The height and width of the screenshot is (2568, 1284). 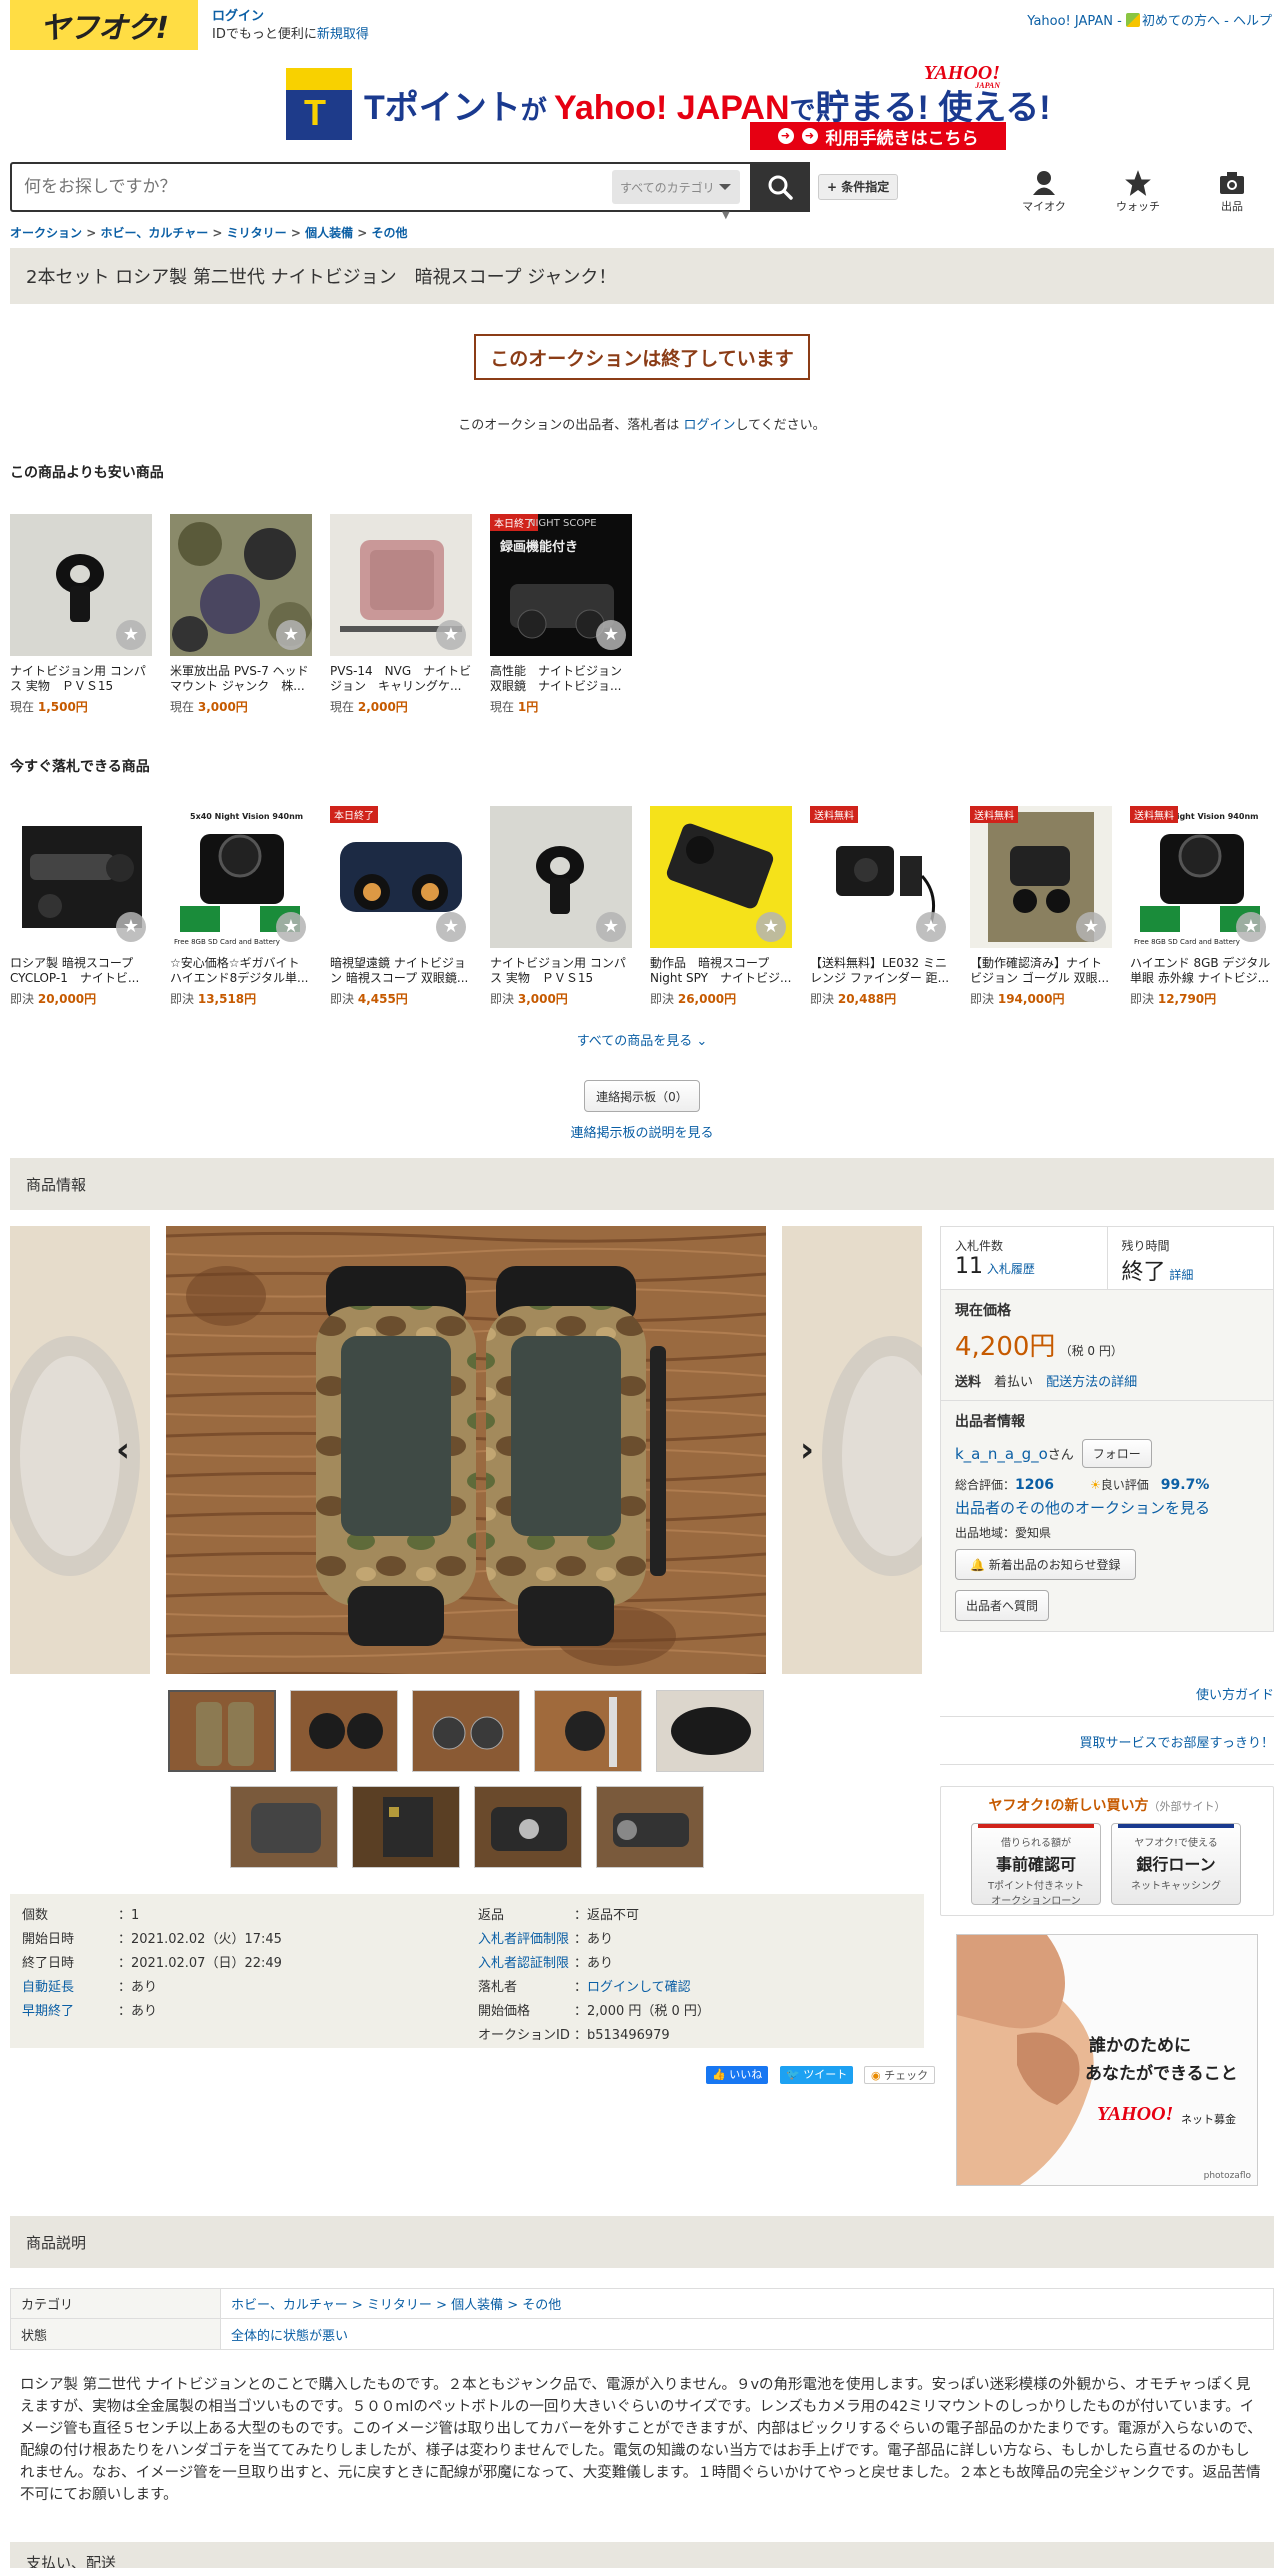 What do you see at coordinates (1252, 21) in the screenshot?
I see `help-link: ヘルプ` at bounding box center [1252, 21].